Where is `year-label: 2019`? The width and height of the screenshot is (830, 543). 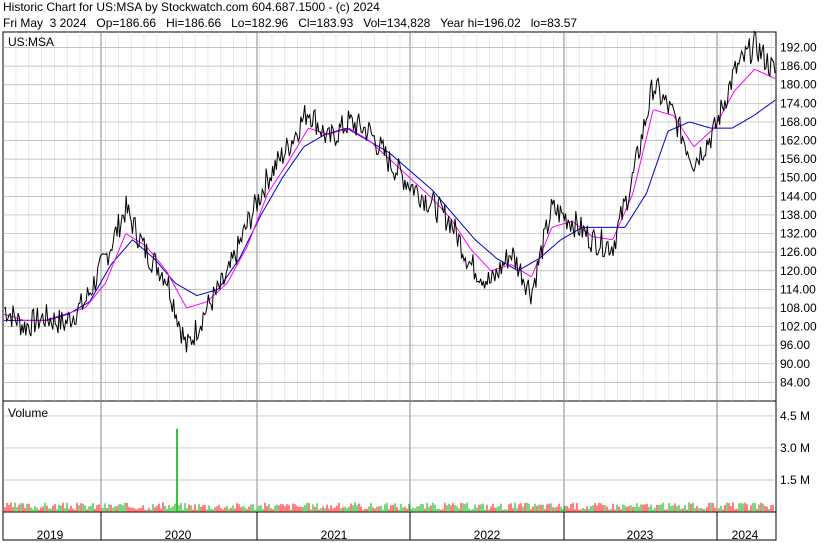 year-label: 2019 is located at coordinates (50, 535).